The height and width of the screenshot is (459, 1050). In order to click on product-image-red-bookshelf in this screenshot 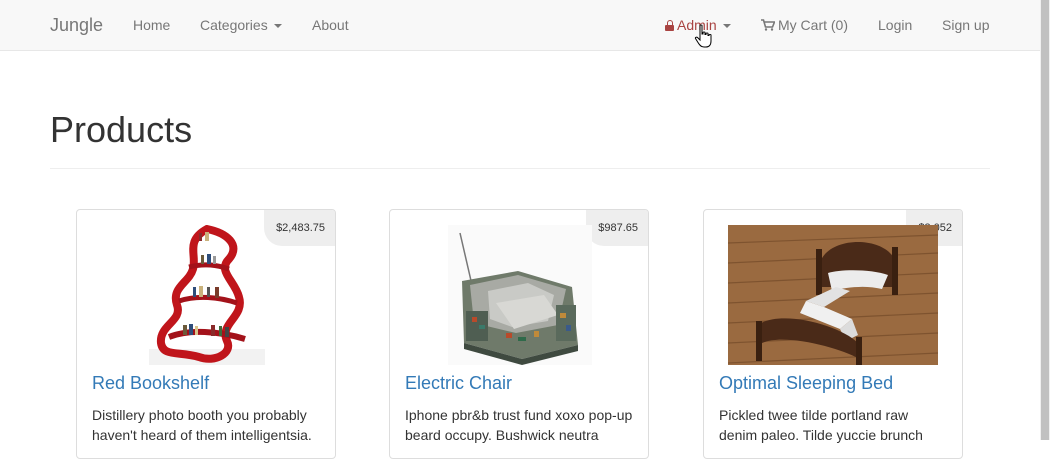, I will do `click(207, 295)`.